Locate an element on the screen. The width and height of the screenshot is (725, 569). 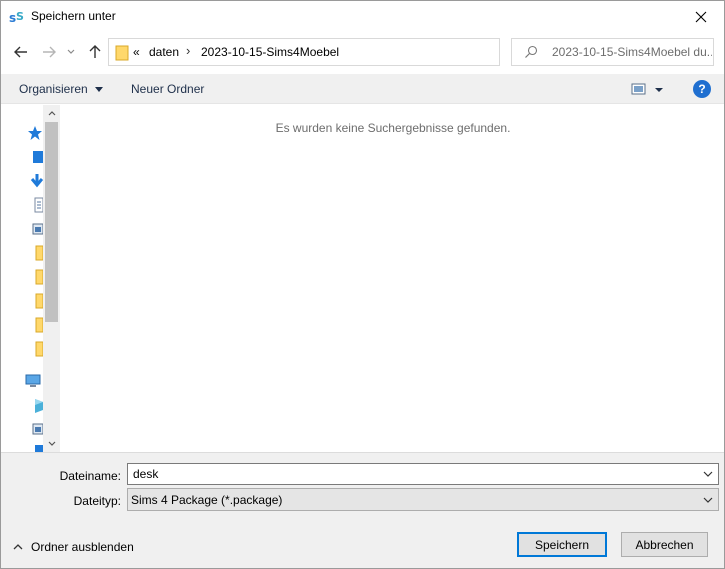
cancel-button: Abbrechen is located at coordinates (664, 544).